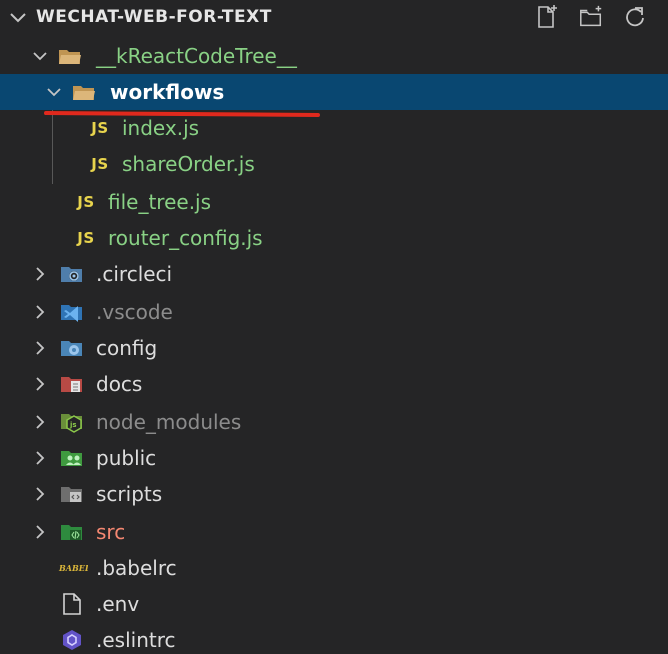 This screenshot has height=654, width=668. What do you see at coordinates (169, 422) in the screenshot?
I see `tree-item-label: node_modules` at bounding box center [169, 422].